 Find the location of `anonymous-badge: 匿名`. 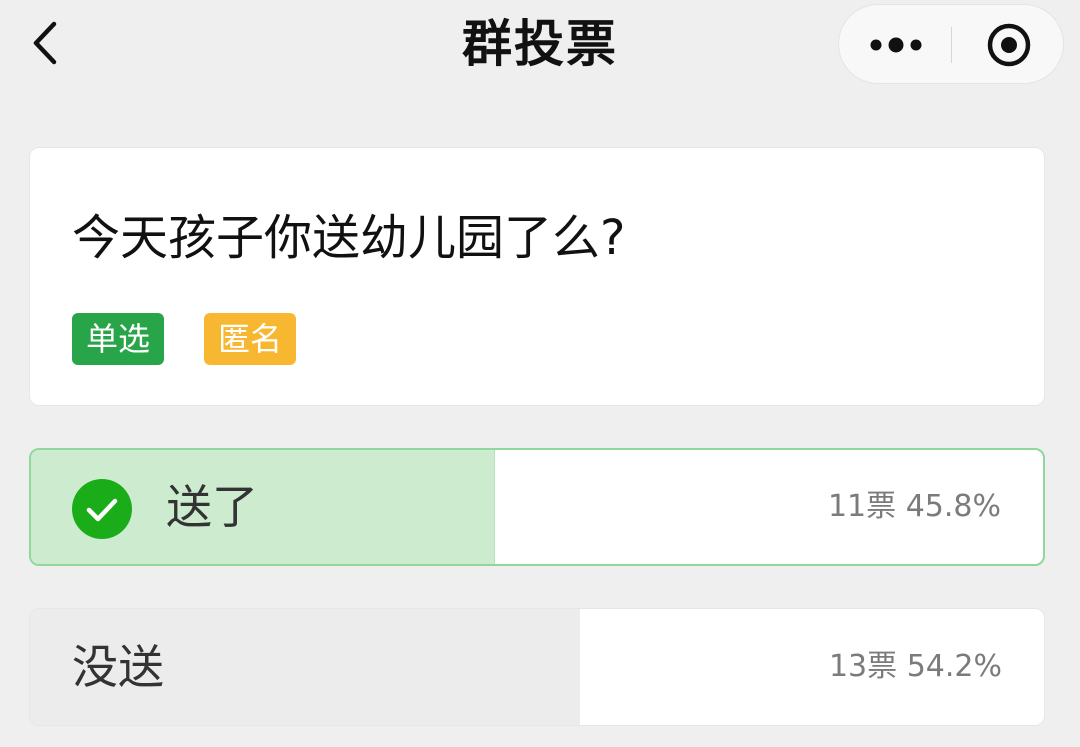

anonymous-badge: 匿名 is located at coordinates (250, 339).